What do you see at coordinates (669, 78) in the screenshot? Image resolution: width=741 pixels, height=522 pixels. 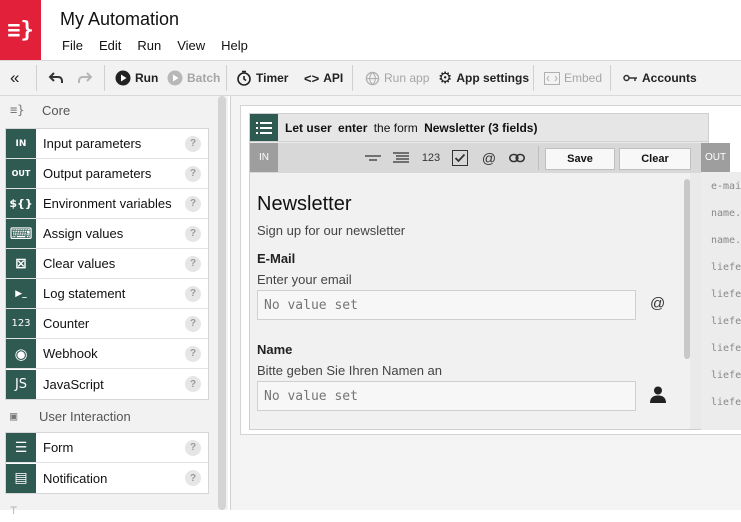 I see `accounts-label: Accounts` at bounding box center [669, 78].